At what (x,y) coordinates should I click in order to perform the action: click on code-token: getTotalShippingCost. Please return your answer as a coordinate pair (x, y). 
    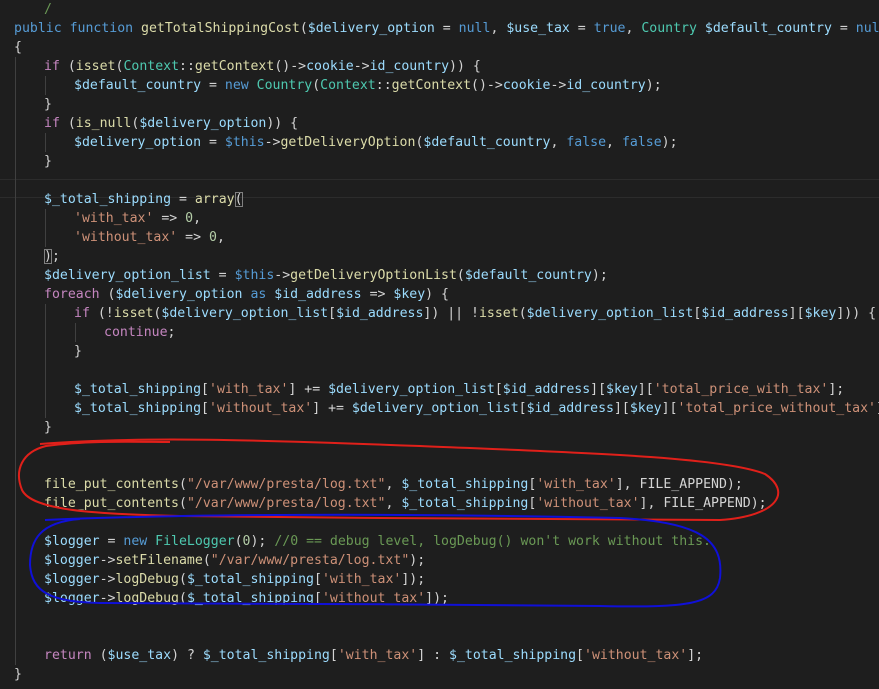
    Looking at the image, I should click on (220, 28).